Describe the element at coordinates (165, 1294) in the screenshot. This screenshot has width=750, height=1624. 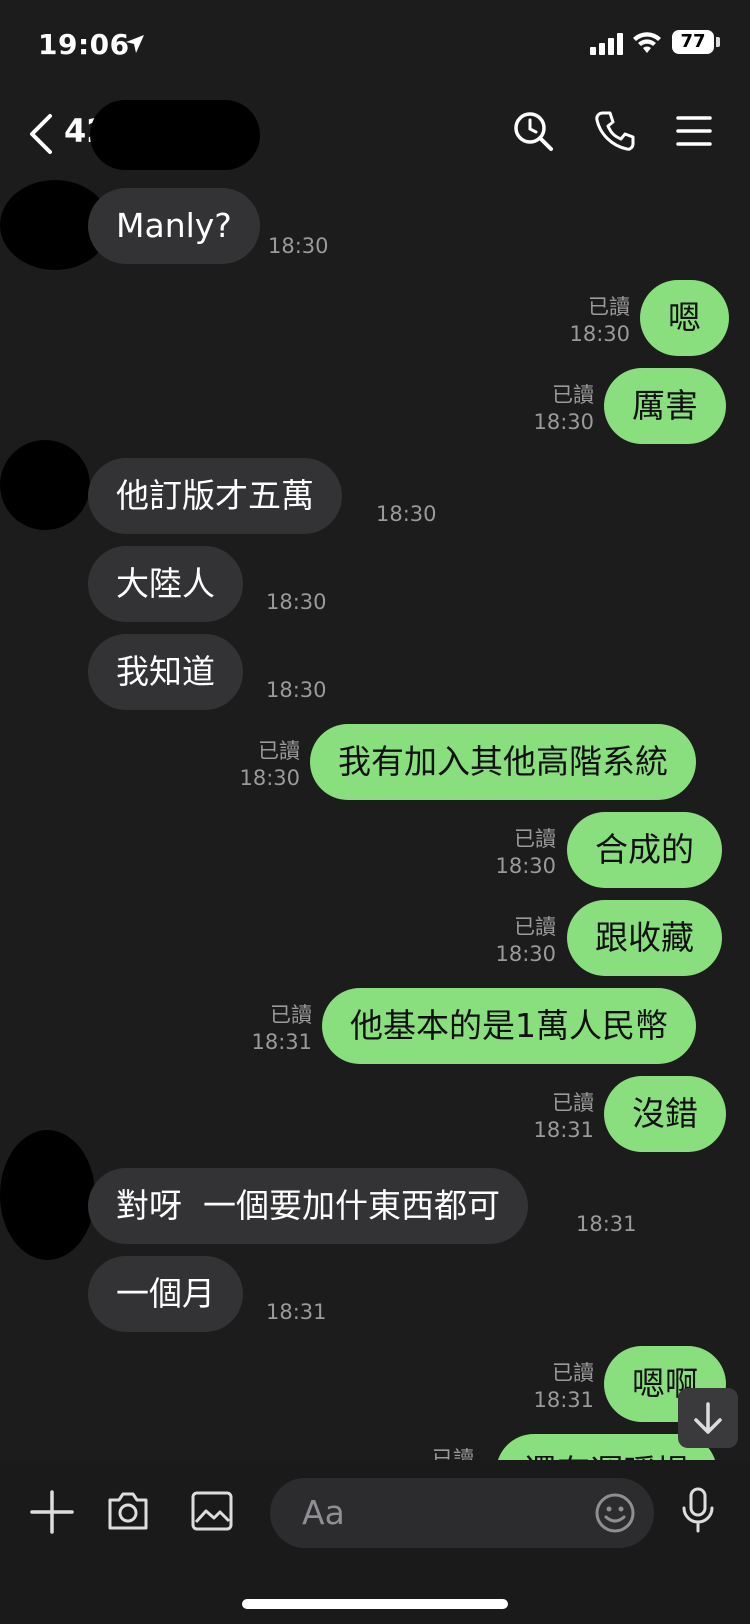
I see `message-bubble: 一個月` at that location.